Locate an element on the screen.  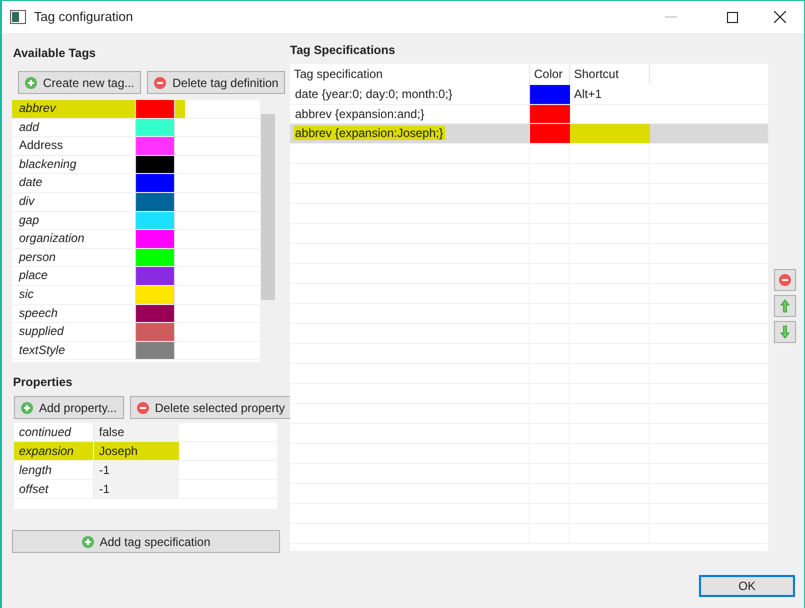
tag-name: date is located at coordinates (73, 183).